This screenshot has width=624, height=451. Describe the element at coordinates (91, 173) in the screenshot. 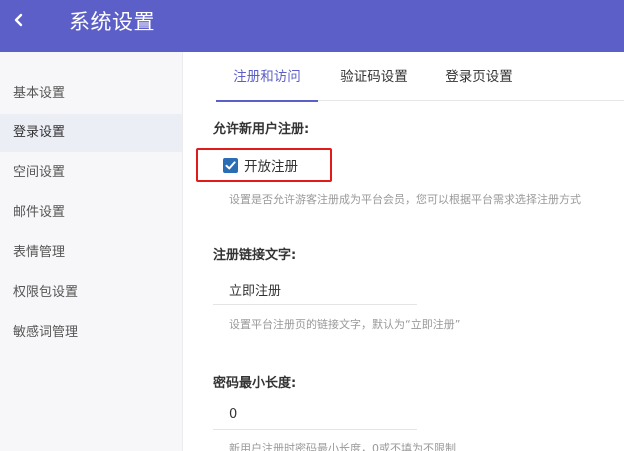

I see `sidebar-item-space: 空间设置` at that location.